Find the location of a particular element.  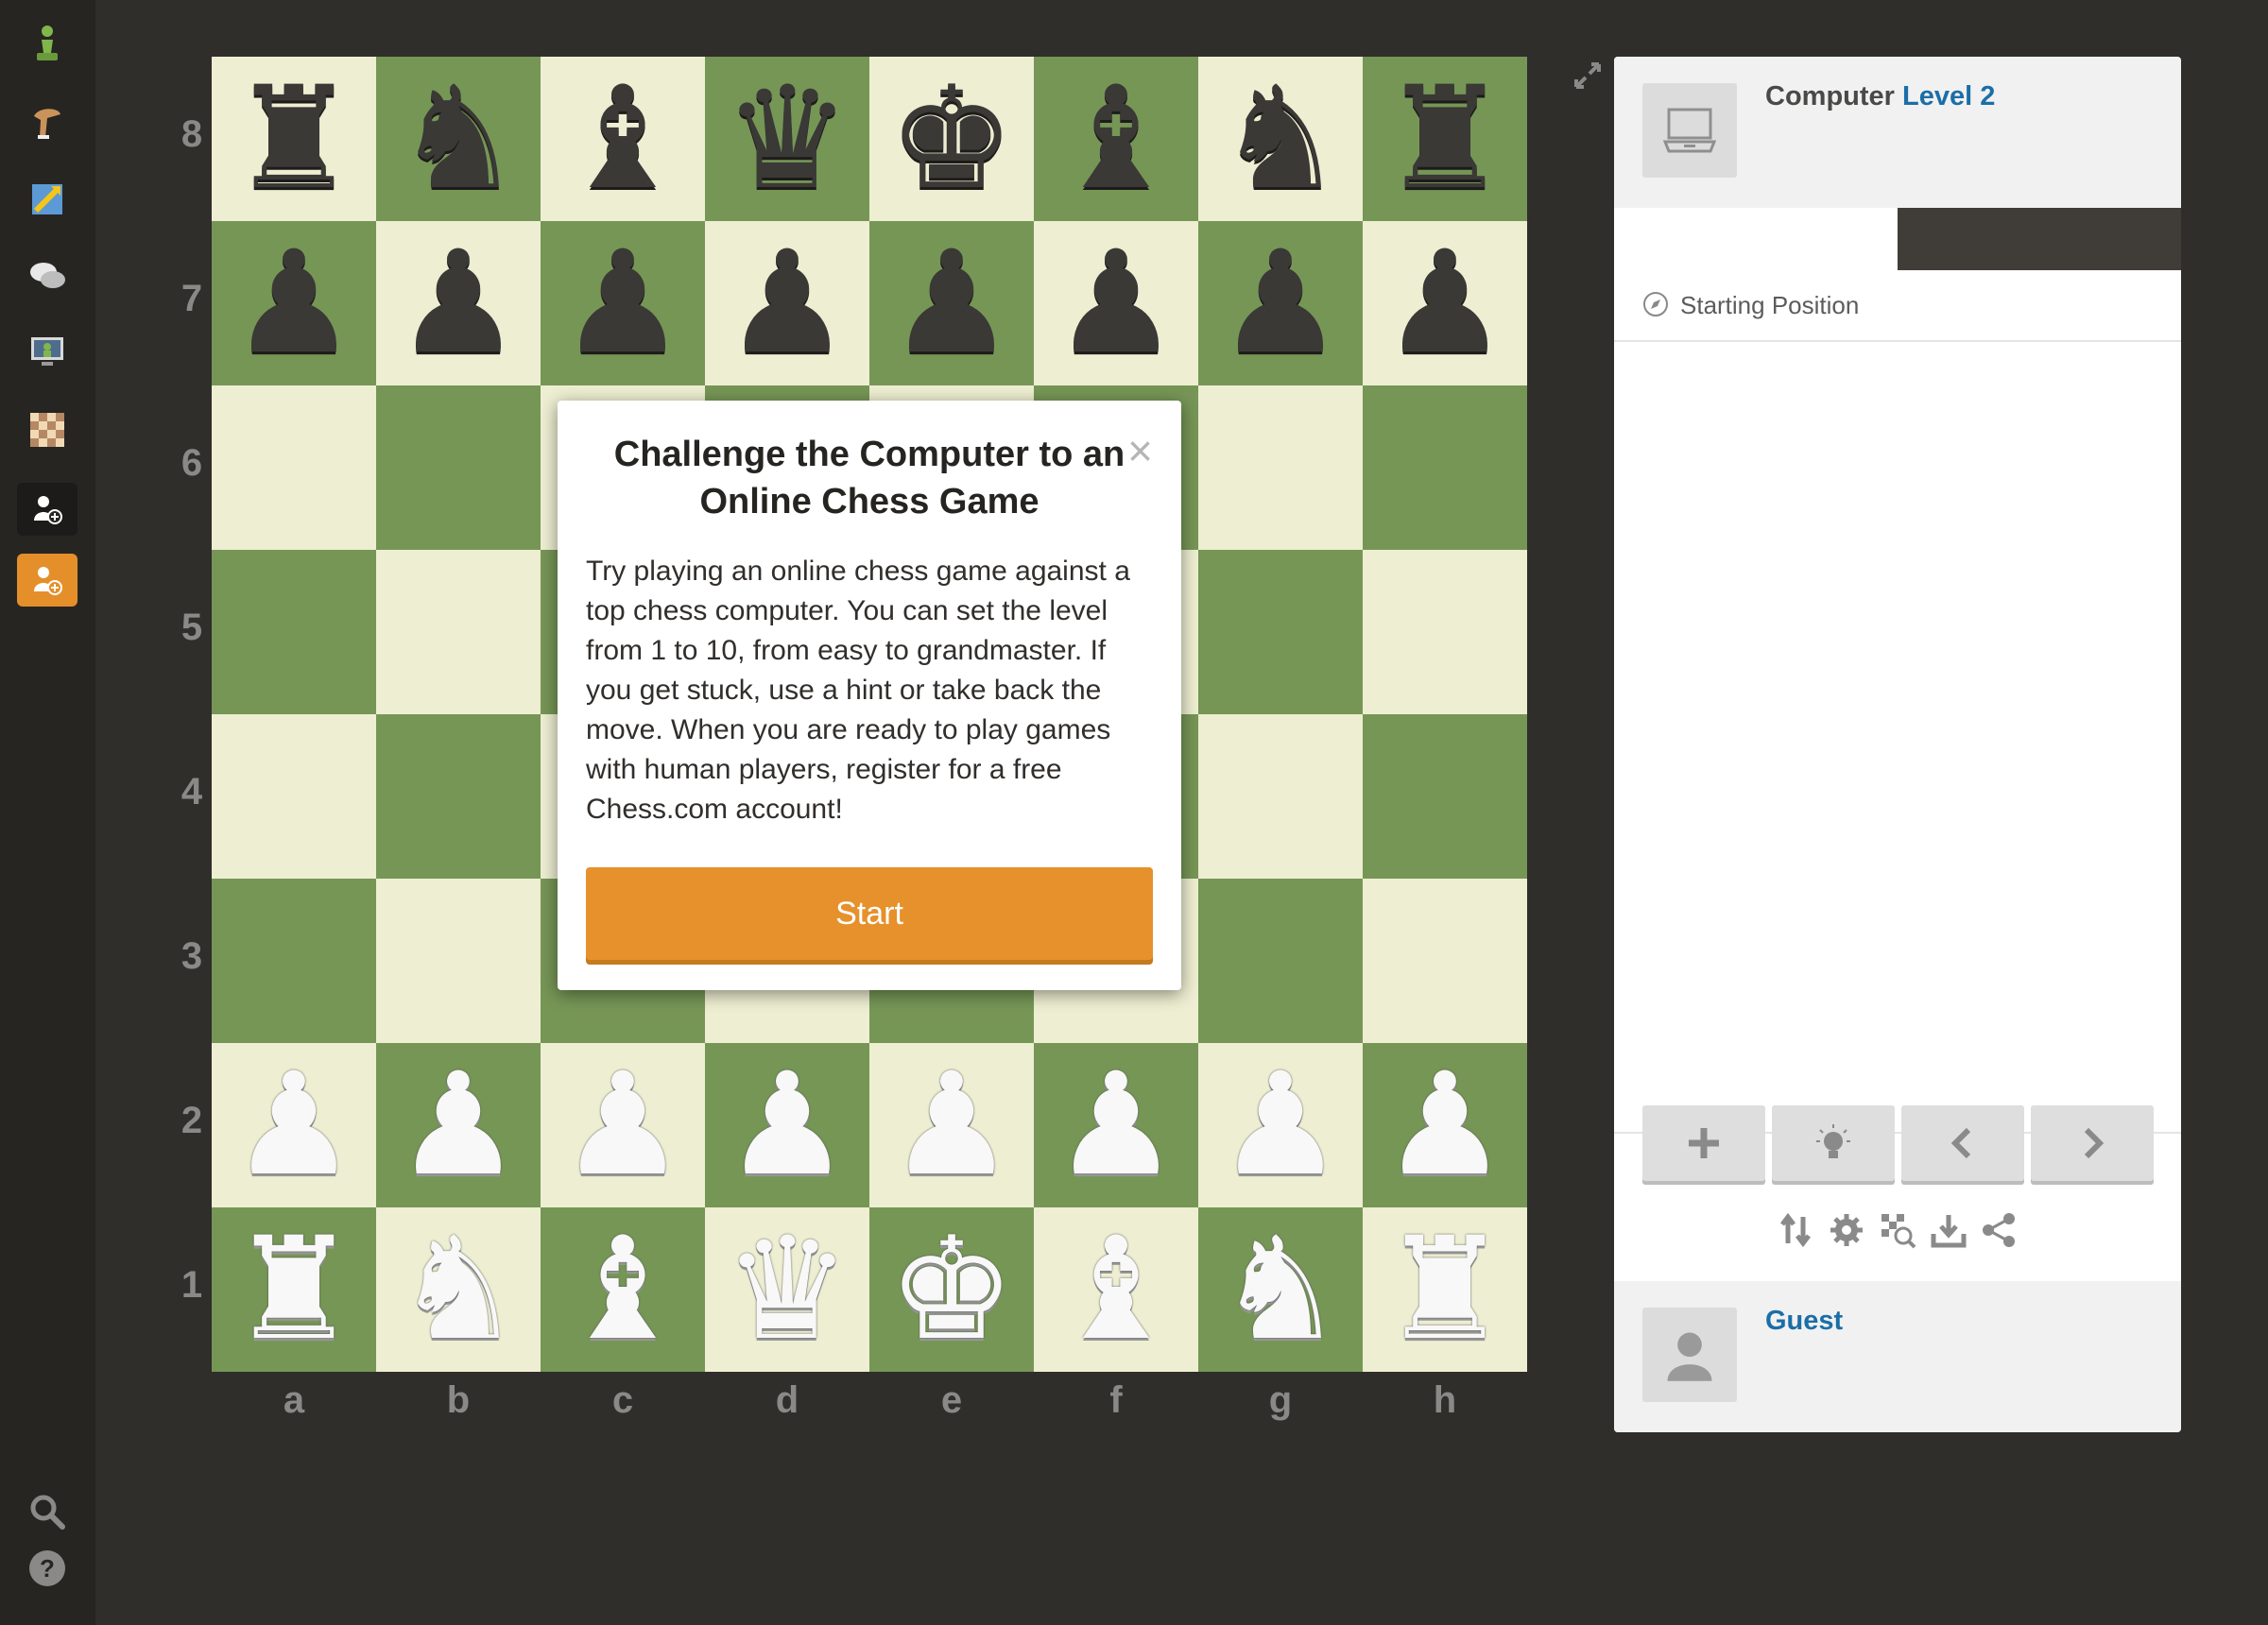

square-e1: ♚ is located at coordinates (951, 1290).